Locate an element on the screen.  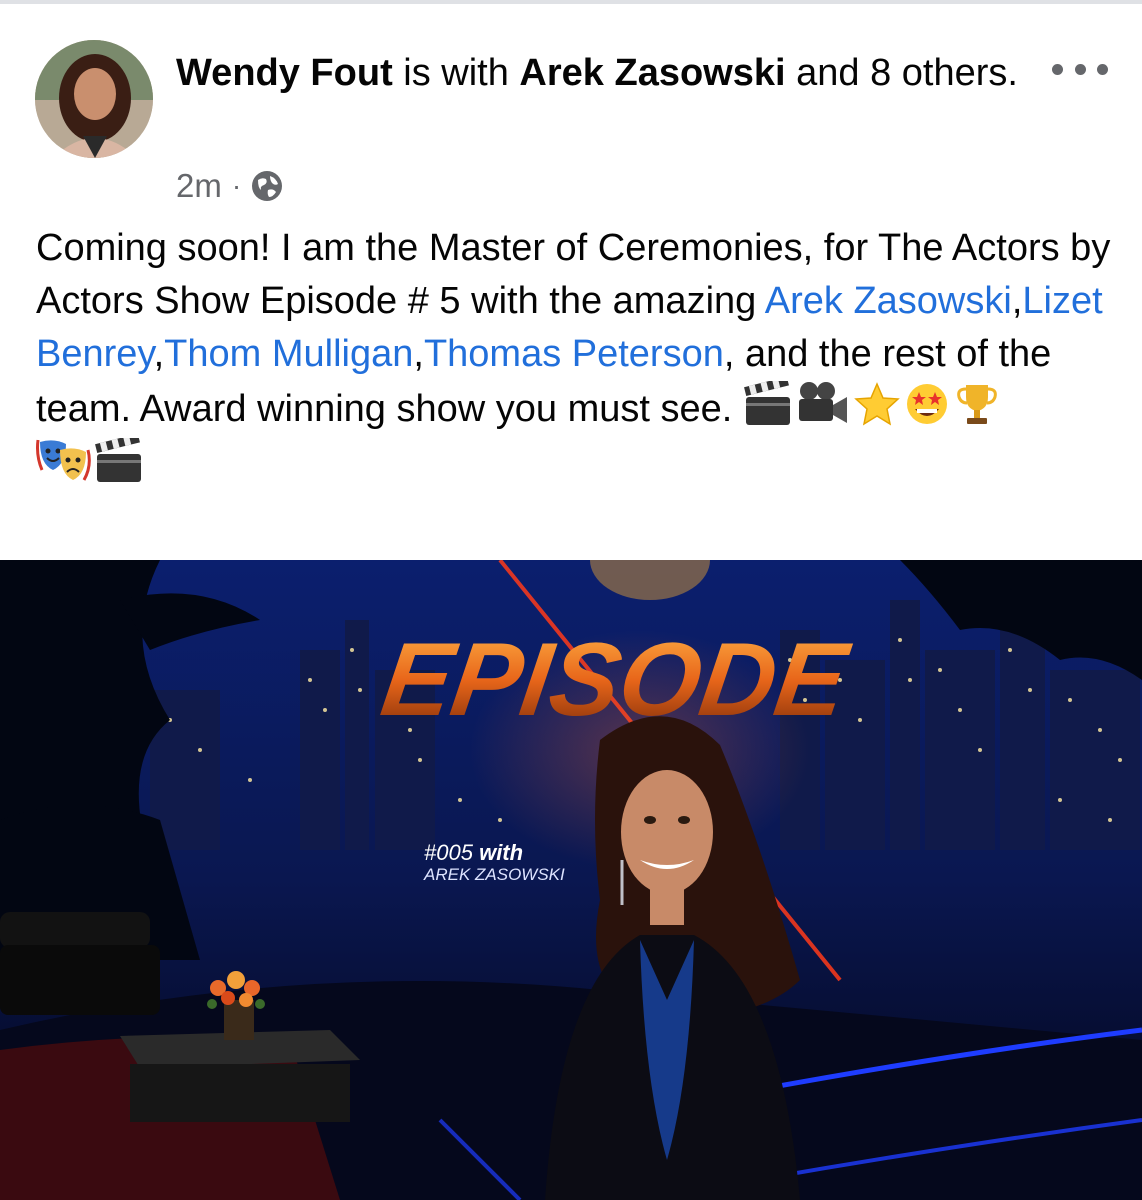
theater-masks-icon is located at coordinates (63, 460).